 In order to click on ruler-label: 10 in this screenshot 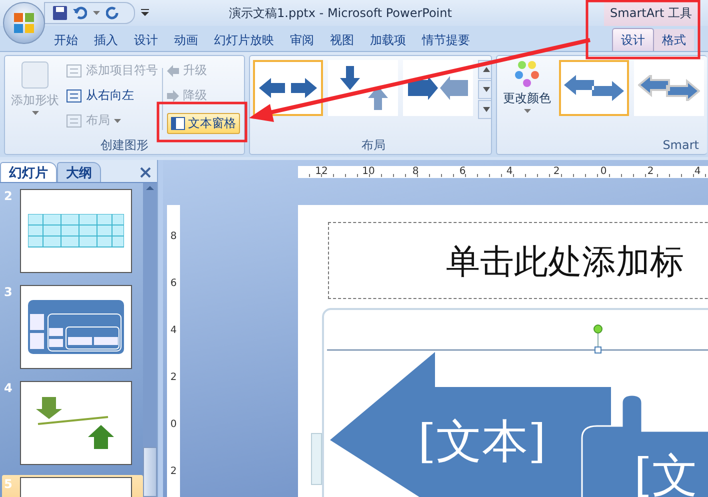, I will do `click(368, 172)`.